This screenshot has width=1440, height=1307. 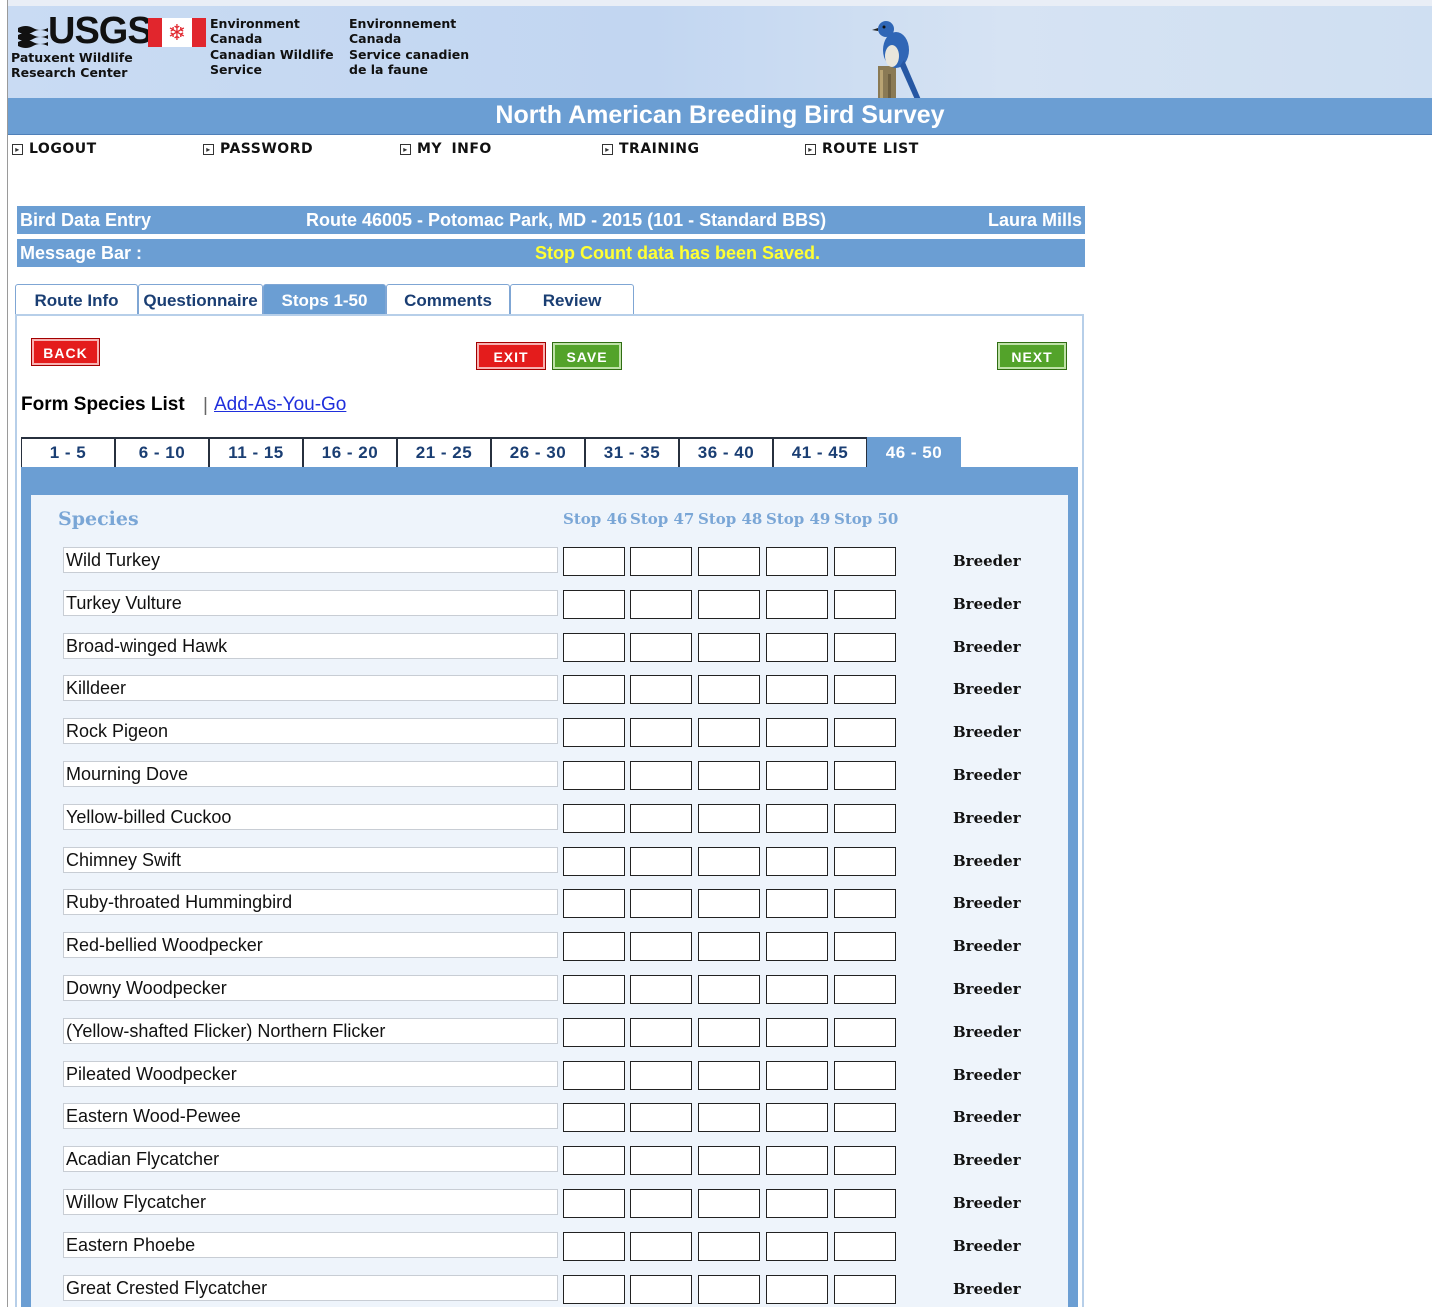 What do you see at coordinates (280, 405) in the screenshot?
I see `add-as-you-go-link: Add-As-You-Go` at bounding box center [280, 405].